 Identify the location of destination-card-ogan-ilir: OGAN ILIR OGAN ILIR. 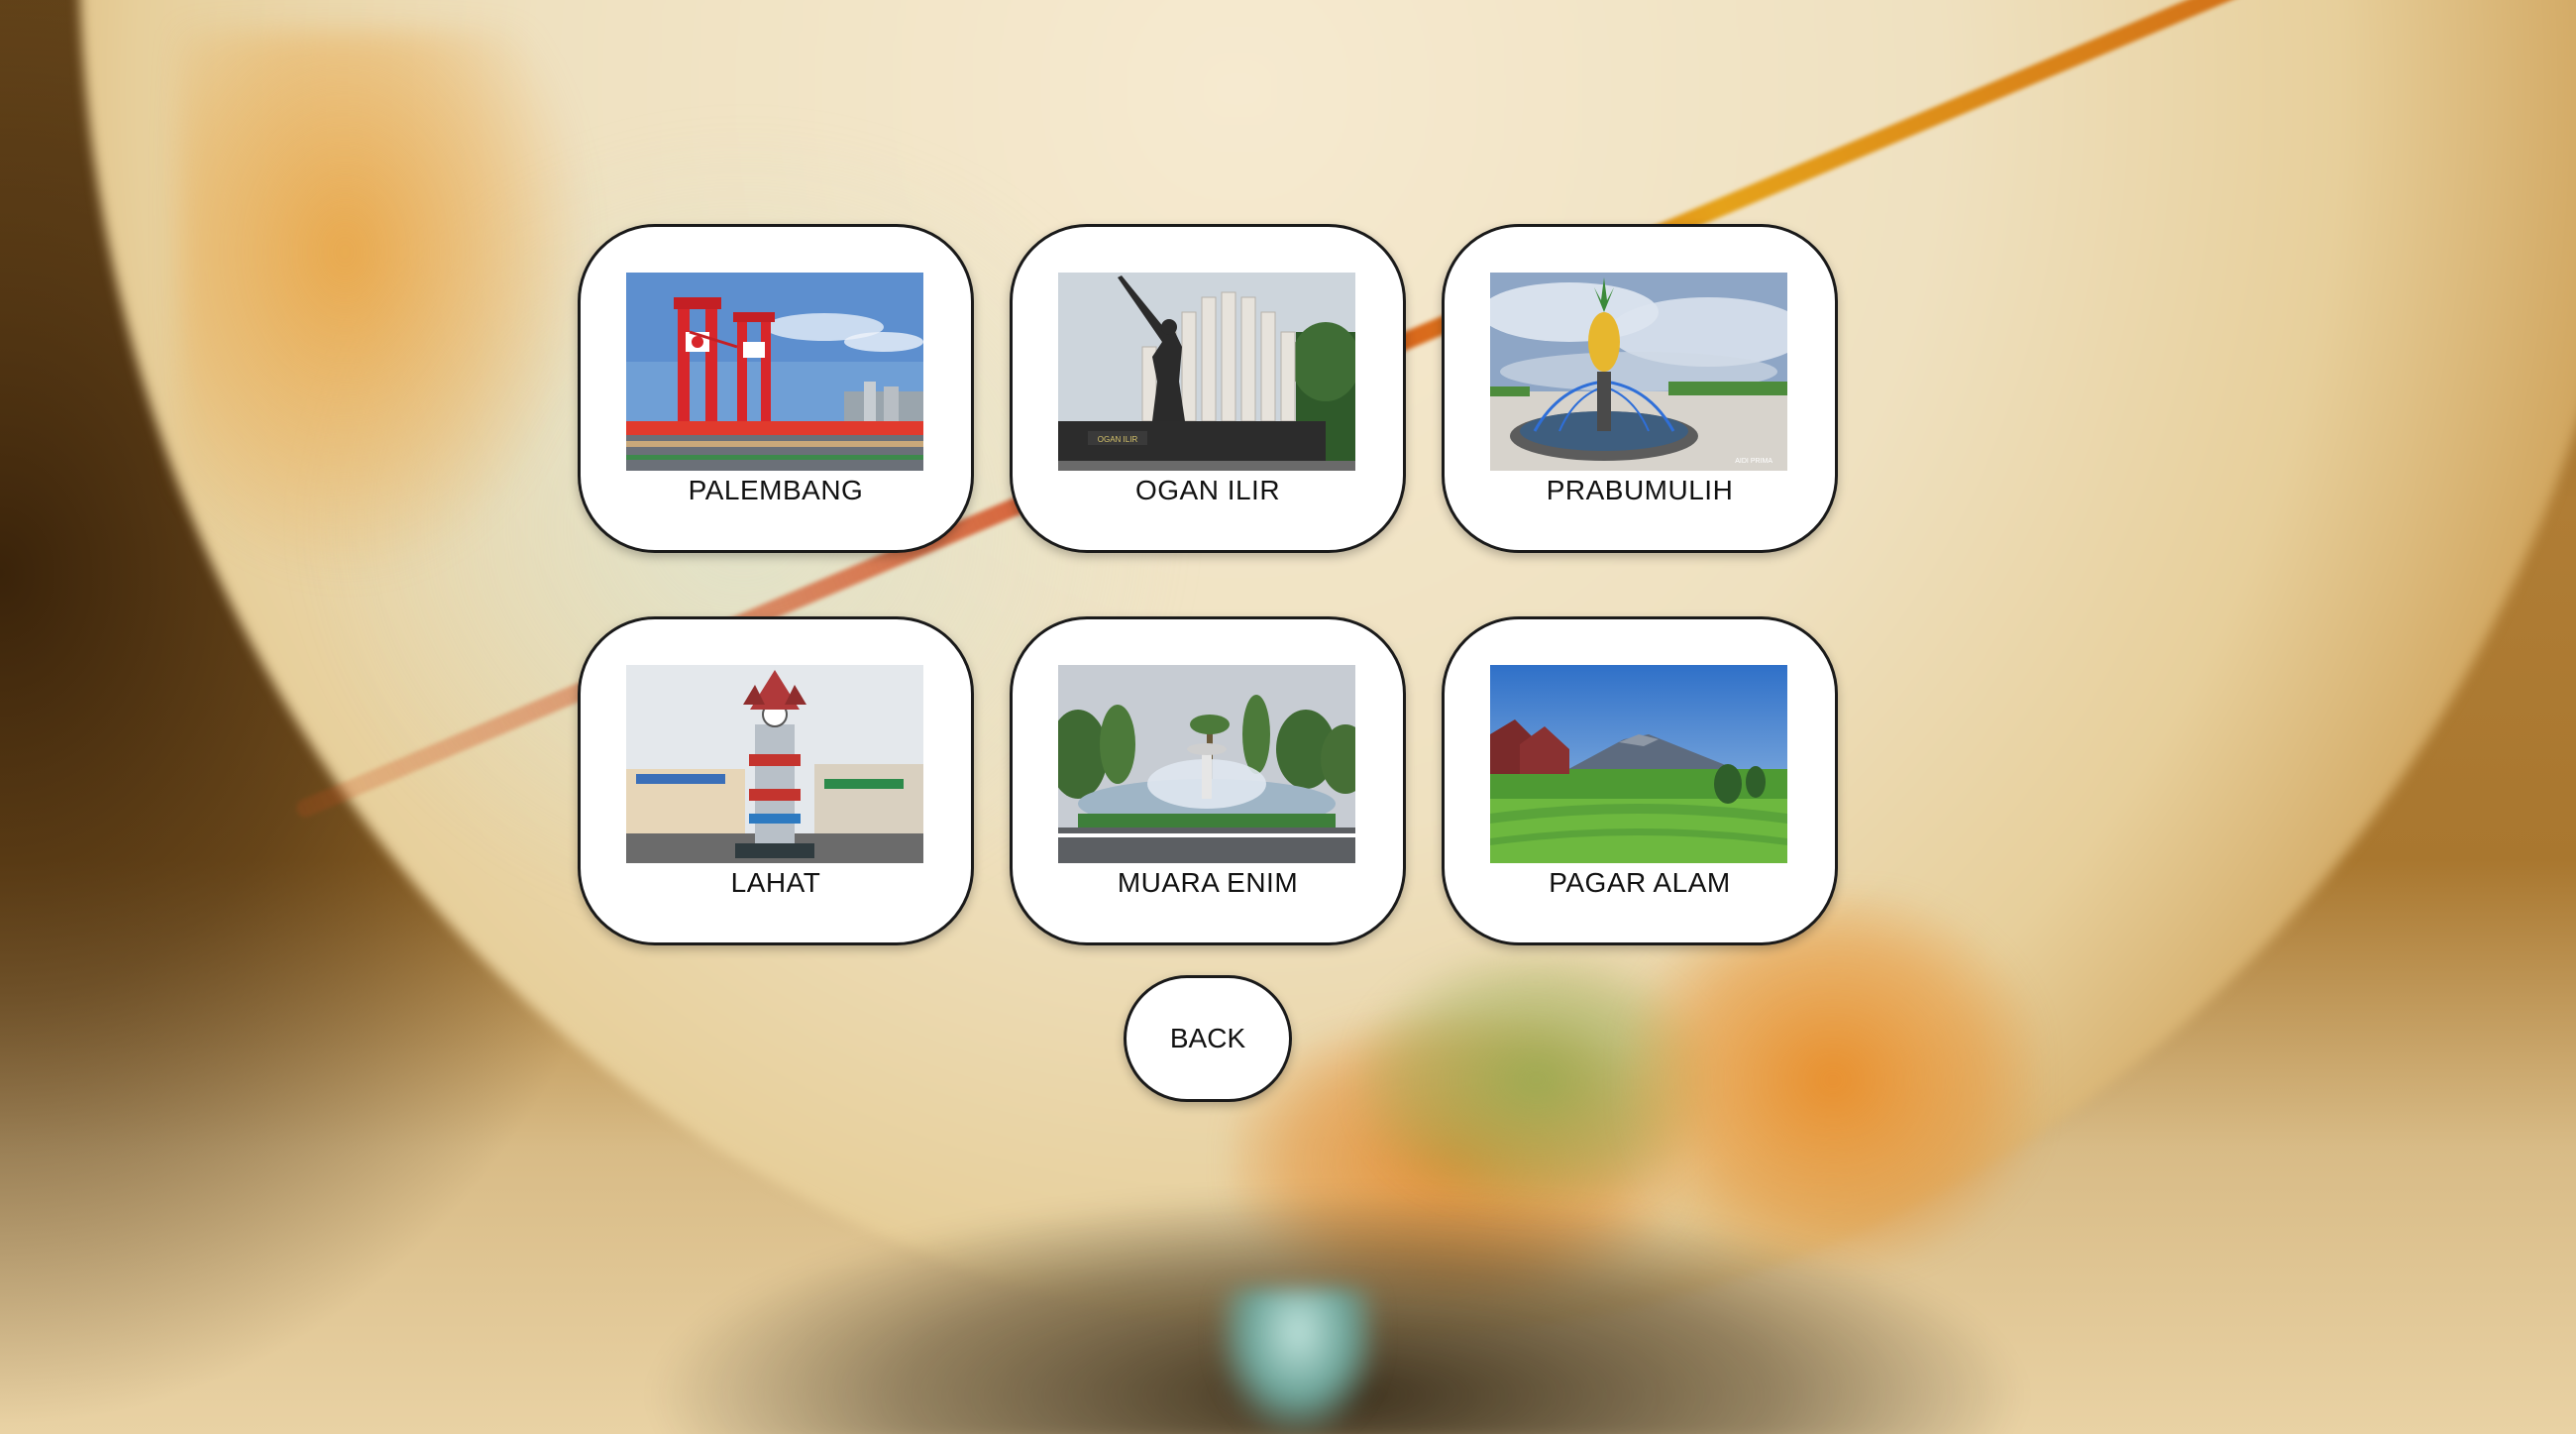
(1208, 389).